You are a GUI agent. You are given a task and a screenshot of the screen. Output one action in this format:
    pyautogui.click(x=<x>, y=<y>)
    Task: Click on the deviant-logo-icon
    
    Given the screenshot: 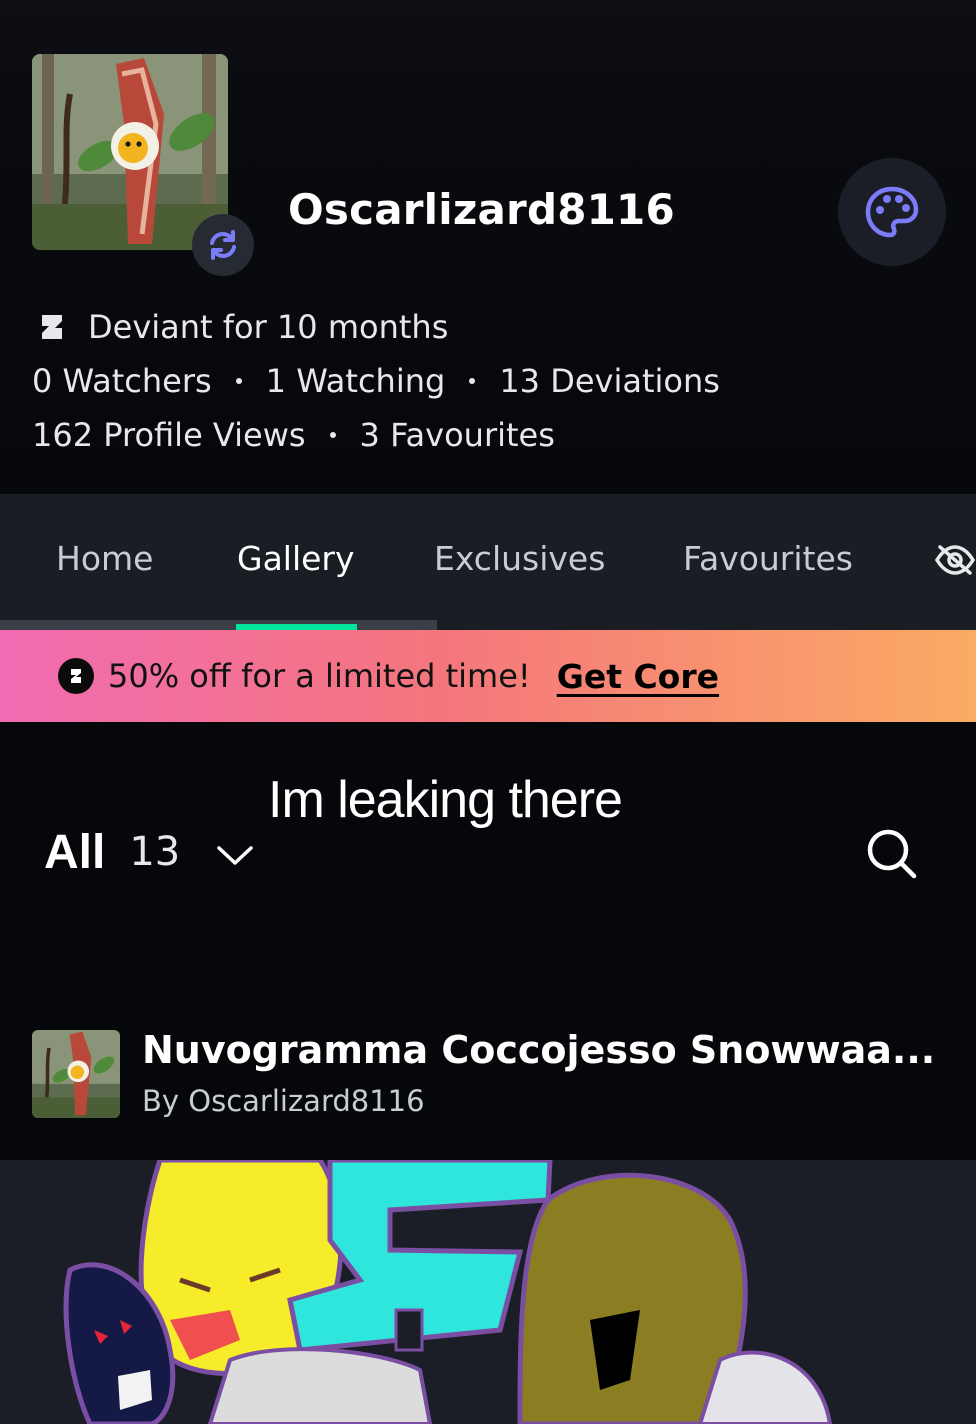 What is the action you would take?
    pyautogui.click(x=52, y=327)
    